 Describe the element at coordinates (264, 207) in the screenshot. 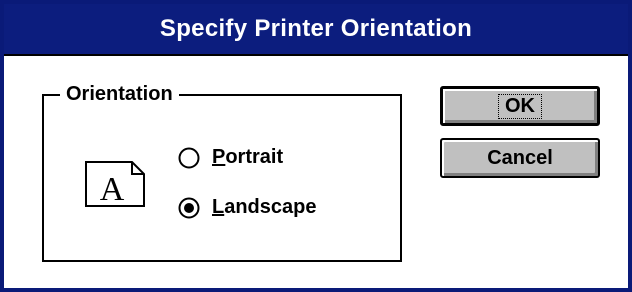

I see `landscape-radio-label: Landscape` at that location.